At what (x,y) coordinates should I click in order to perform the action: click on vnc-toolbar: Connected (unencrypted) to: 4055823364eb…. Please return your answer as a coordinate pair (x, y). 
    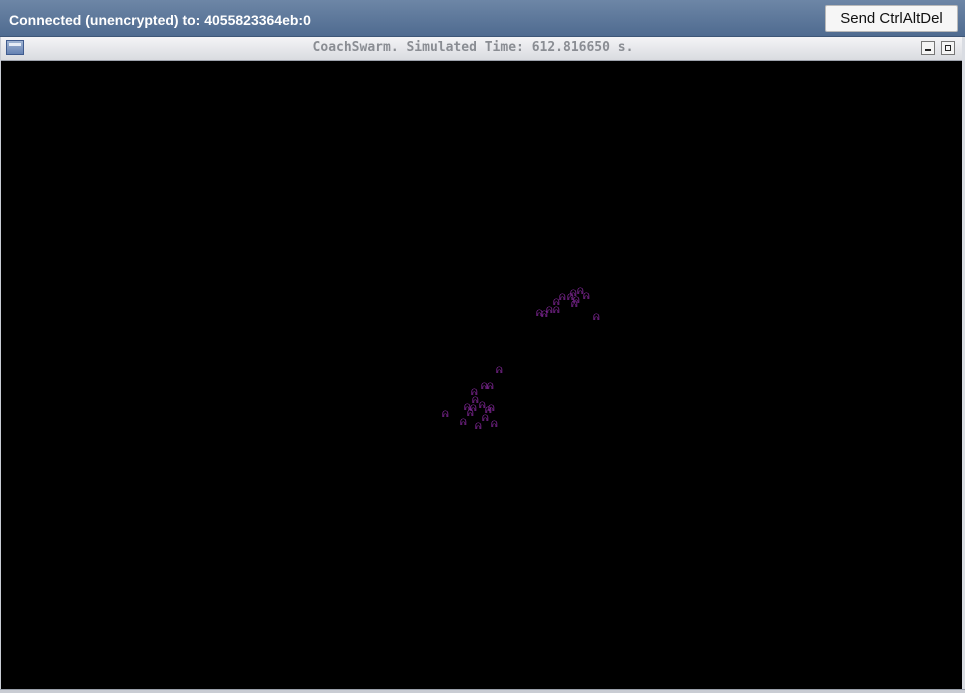
    Looking at the image, I should click on (482, 18).